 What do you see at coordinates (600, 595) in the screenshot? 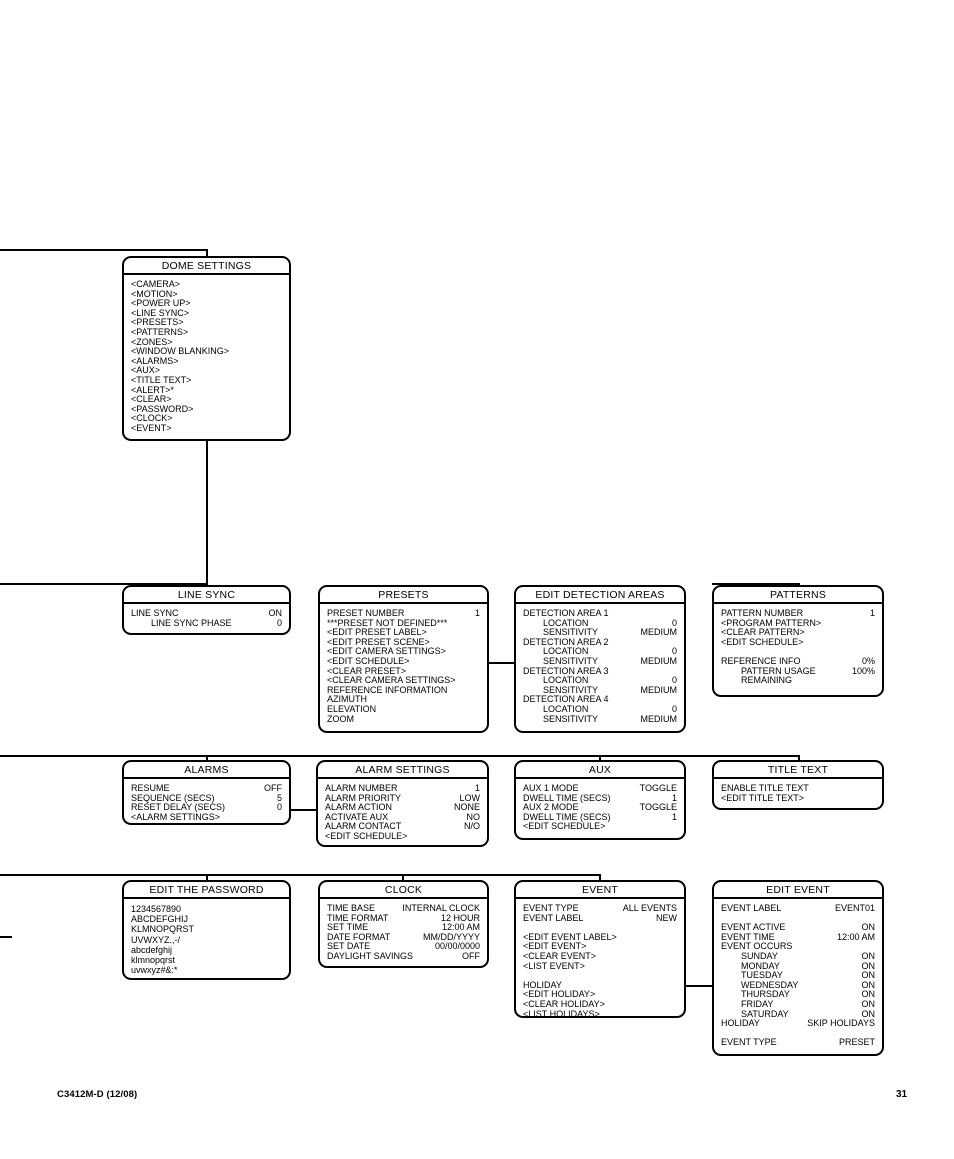
I see `box-title-edit-detection-areas: EDIT DETECTION AREAS` at bounding box center [600, 595].